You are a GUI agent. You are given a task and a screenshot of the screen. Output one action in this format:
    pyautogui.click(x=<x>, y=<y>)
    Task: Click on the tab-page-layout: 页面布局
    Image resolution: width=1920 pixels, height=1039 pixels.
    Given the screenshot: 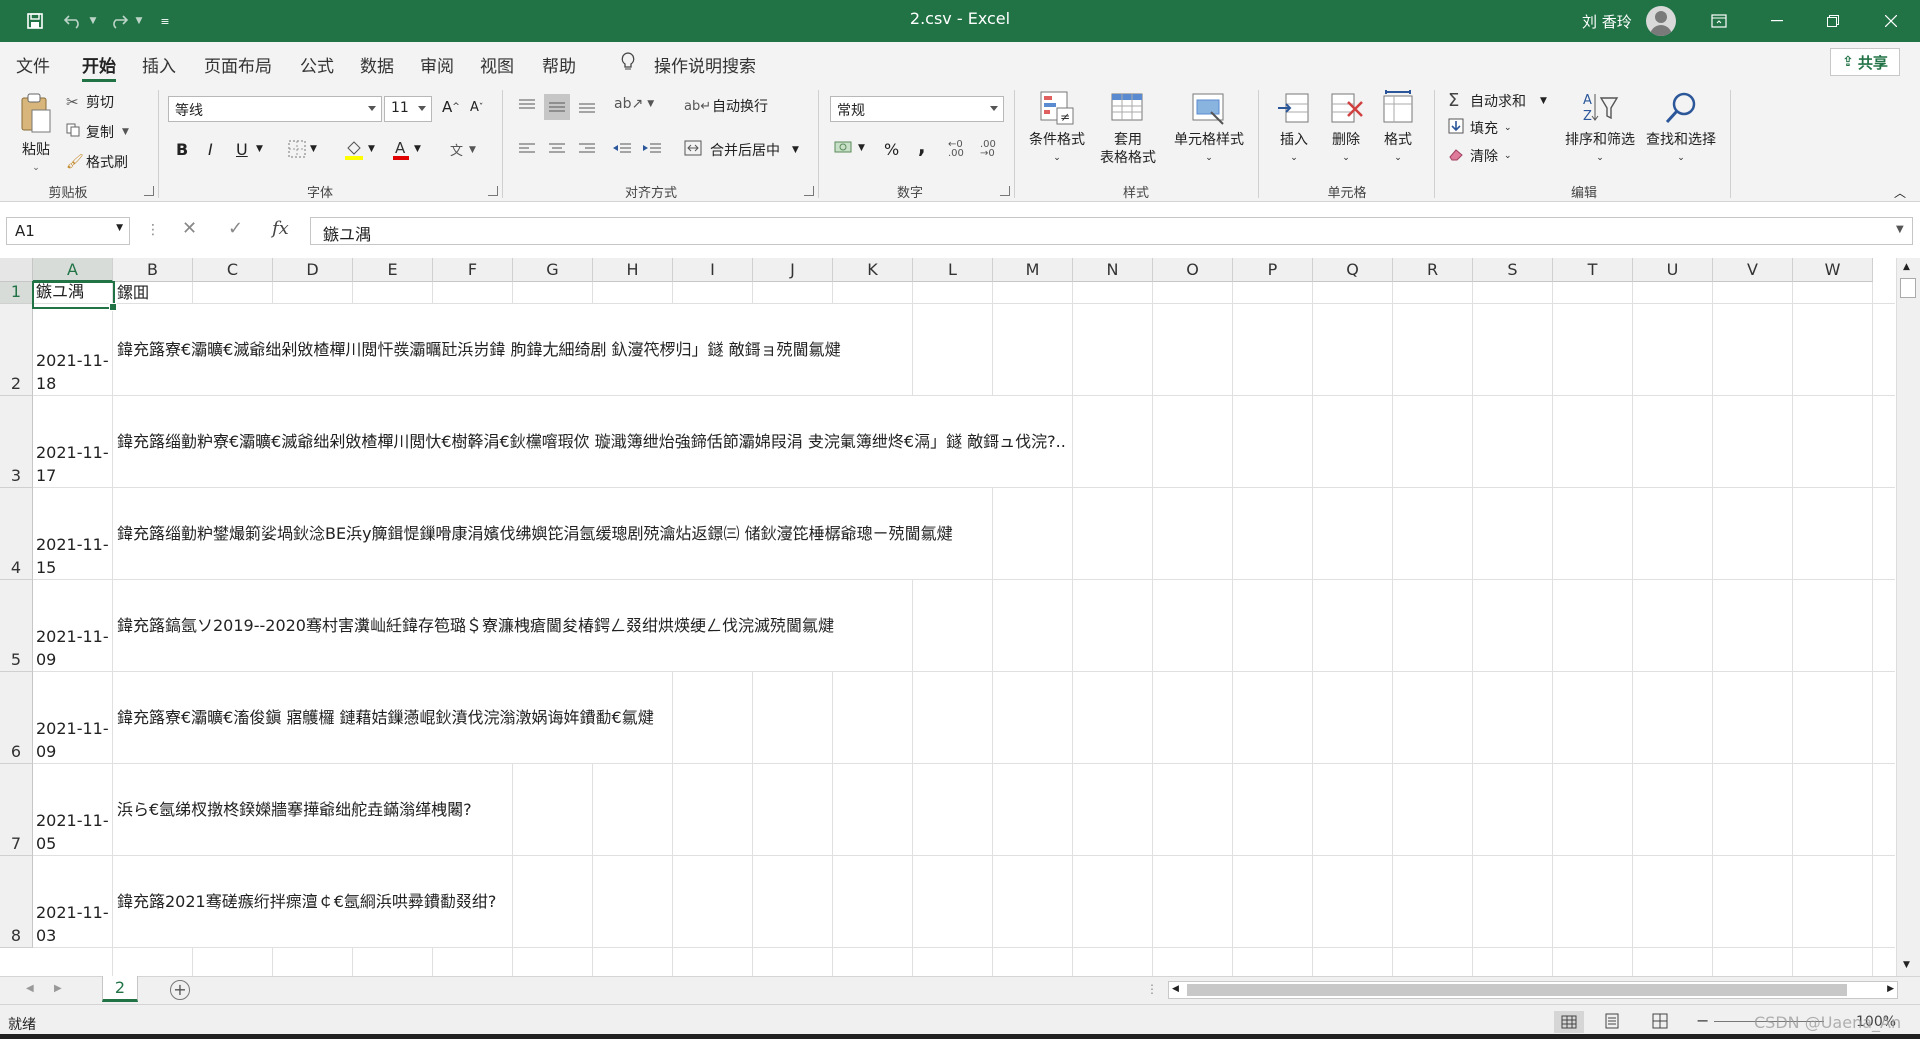 What is the action you would take?
    pyautogui.click(x=238, y=64)
    